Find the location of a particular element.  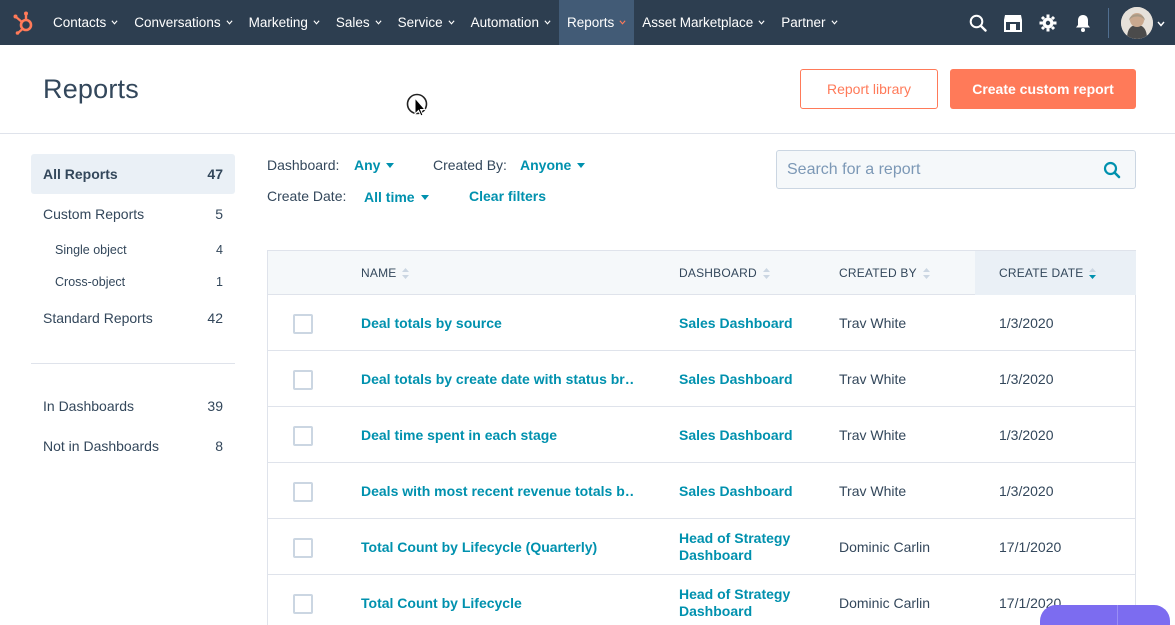

mouse-cursor-icon is located at coordinates (418, 110).